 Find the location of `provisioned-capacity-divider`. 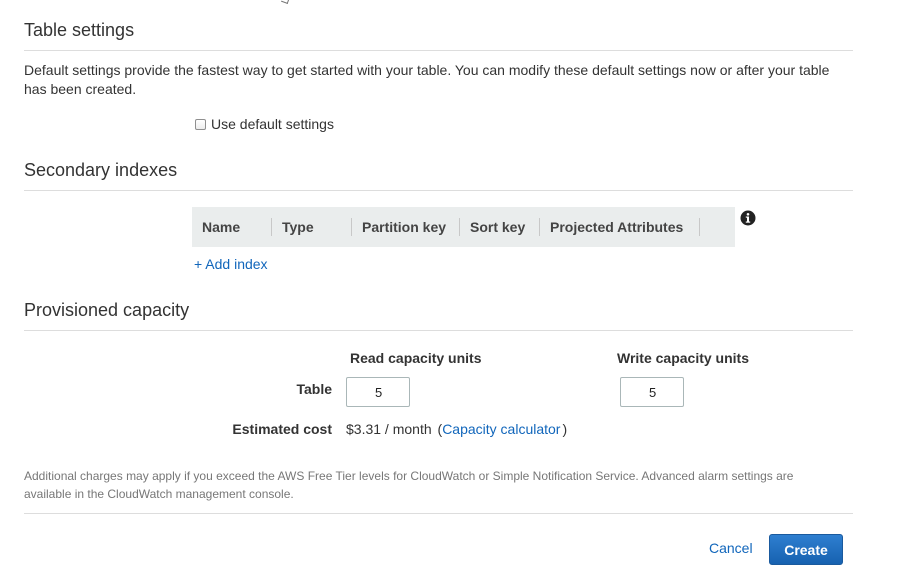

provisioned-capacity-divider is located at coordinates (438, 330).